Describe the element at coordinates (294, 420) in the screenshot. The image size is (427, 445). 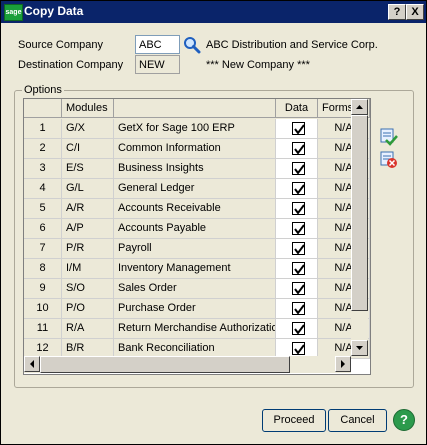
I see `proceed-button: Proceed` at that location.